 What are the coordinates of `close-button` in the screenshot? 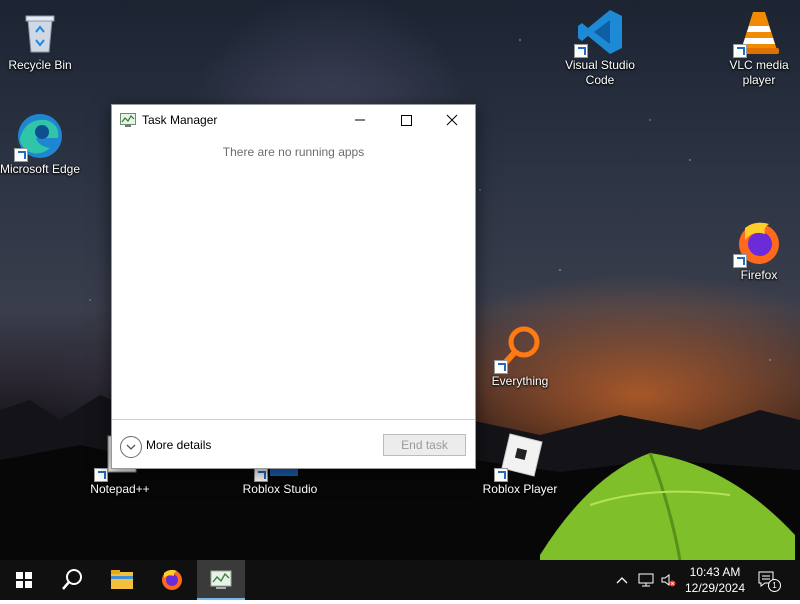 It's located at (452, 120).